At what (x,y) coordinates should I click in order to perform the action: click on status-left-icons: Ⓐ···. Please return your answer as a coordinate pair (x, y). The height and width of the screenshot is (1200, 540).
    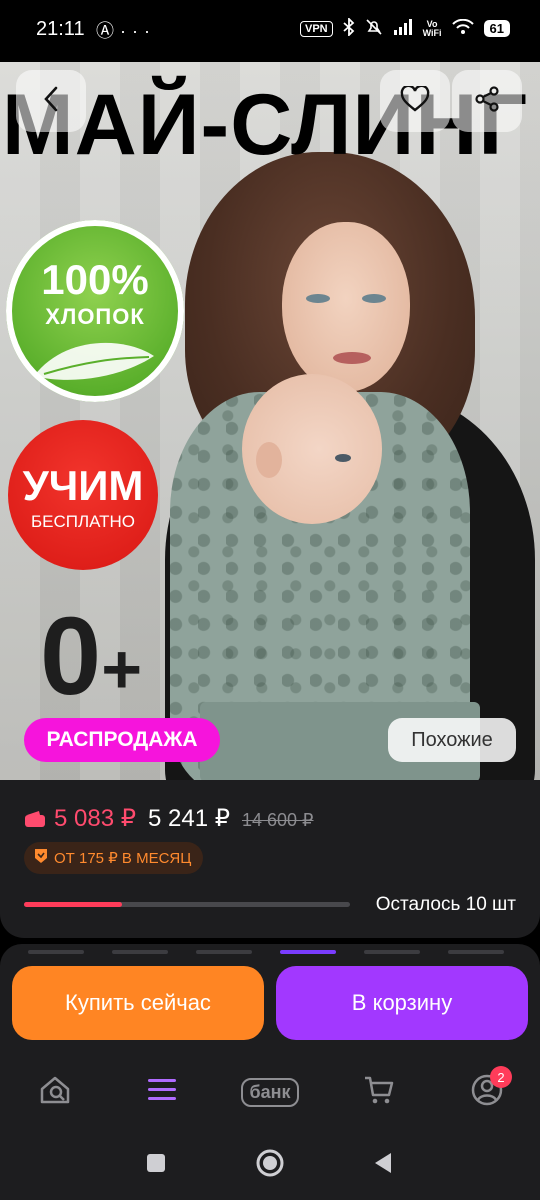
    Looking at the image, I should click on (126, 30).